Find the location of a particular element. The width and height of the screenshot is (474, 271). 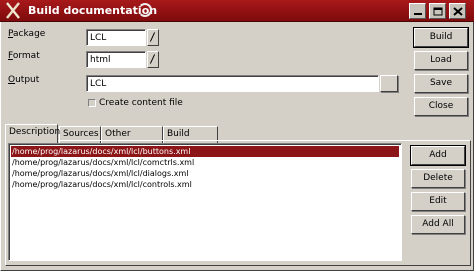

format-dropdown-button is located at coordinates (153, 59).